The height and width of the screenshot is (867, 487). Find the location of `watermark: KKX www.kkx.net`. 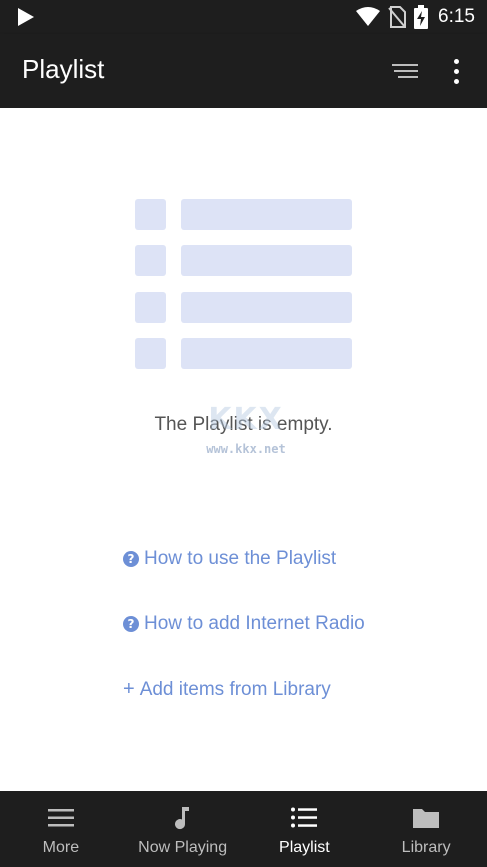

watermark: KKX www.kkx.net is located at coordinates (246, 432).